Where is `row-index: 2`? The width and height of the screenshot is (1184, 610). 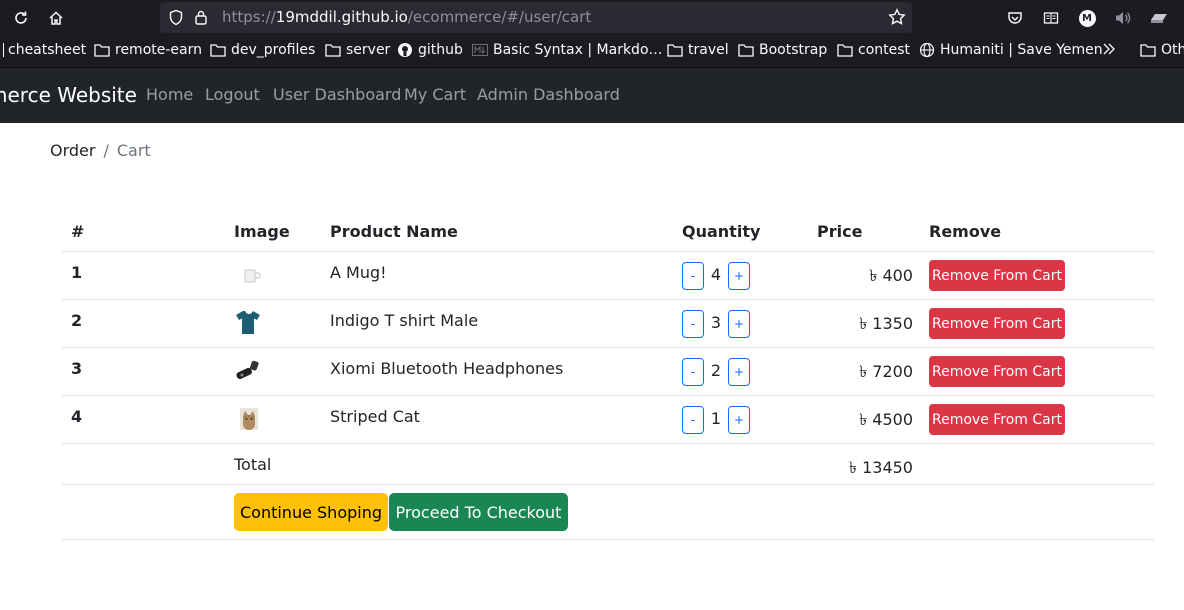 row-index: 2 is located at coordinates (77, 320).